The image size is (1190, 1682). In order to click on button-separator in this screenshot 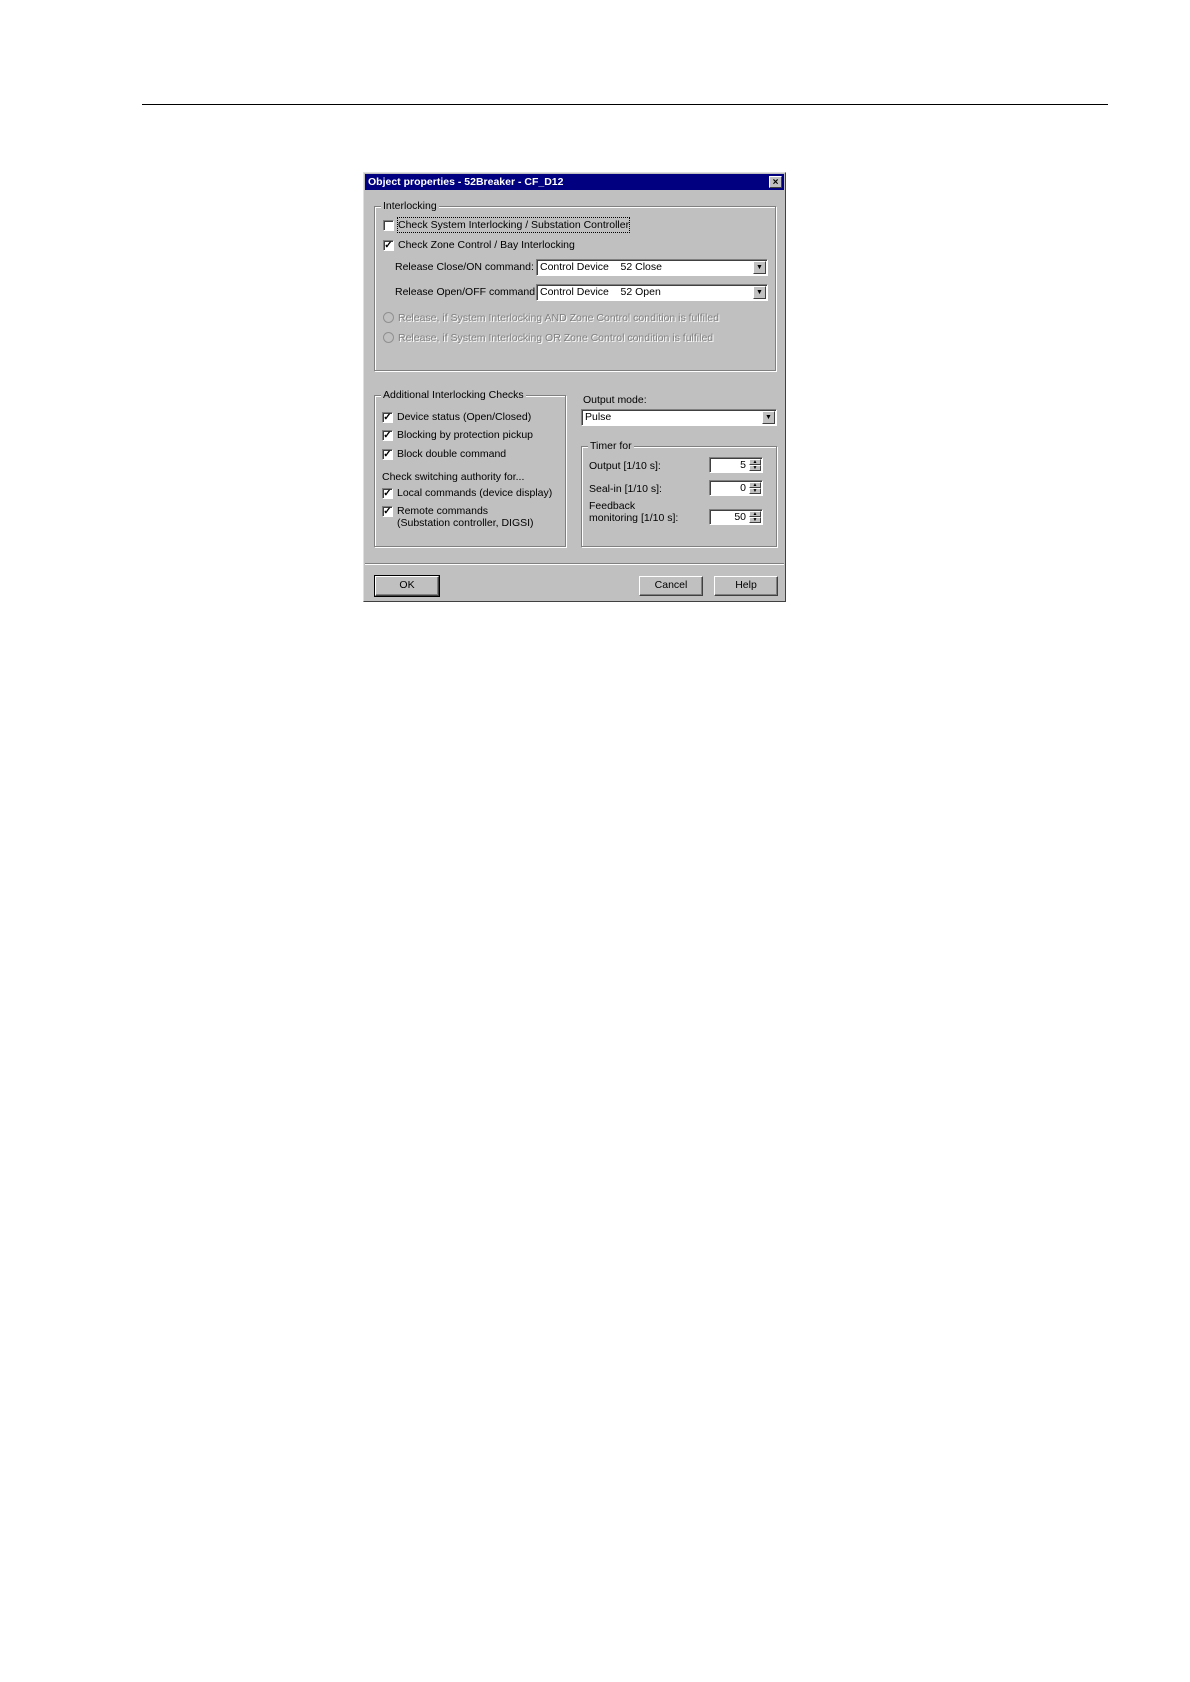, I will do `click(574, 564)`.